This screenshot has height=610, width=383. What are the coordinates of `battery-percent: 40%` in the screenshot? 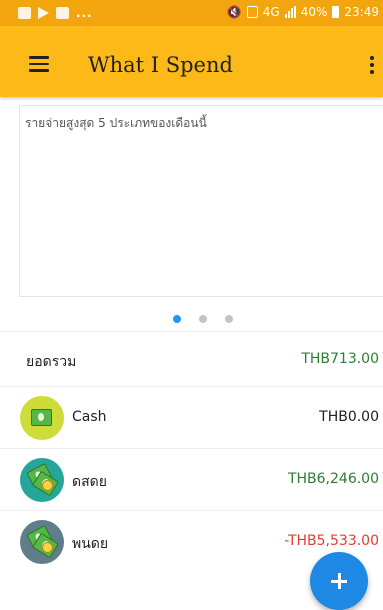 It's located at (314, 12).